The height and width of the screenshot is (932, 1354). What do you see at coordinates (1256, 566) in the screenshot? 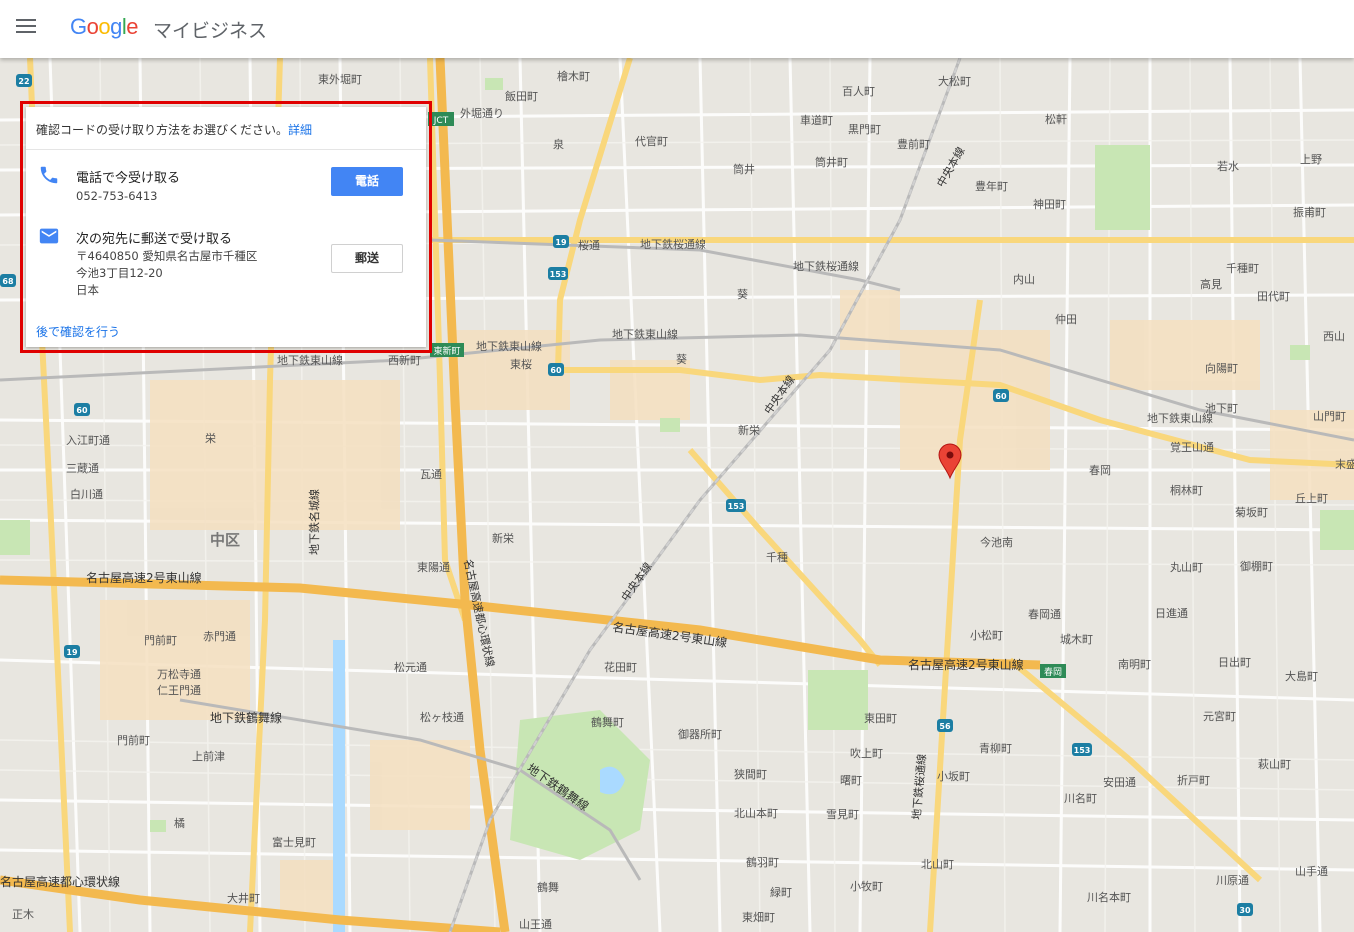
I see `map-label: 御棚町` at bounding box center [1256, 566].